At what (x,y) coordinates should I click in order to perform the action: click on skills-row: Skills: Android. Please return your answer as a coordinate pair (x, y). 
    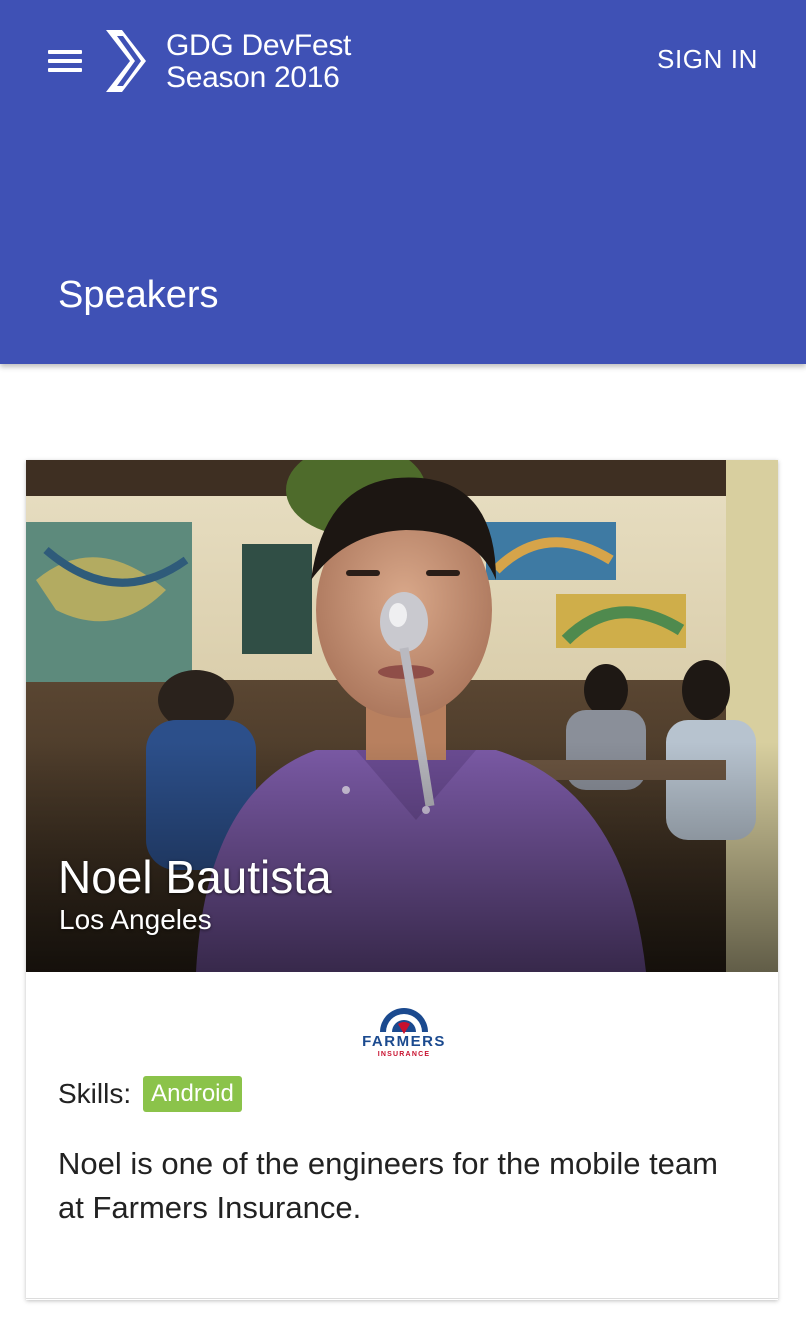
    Looking at the image, I should click on (150, 1094).